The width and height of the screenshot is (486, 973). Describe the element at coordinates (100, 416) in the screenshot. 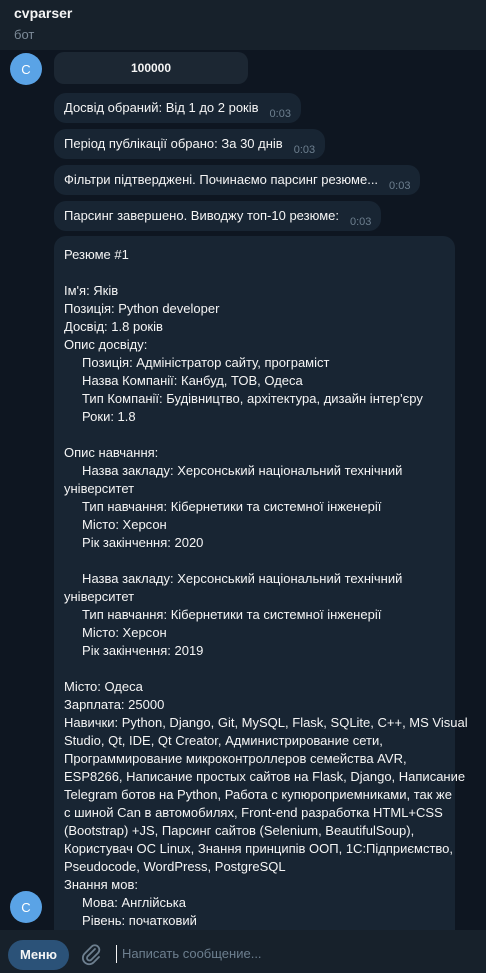

I see `resume-line: Роки: 1.8` at that location.